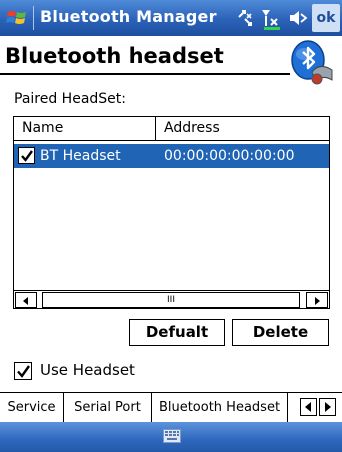 This screenshot has height=452, width=342. What do you see at coordinates (312, 62) in the screenshot?
I see `bluetooth-headset-icon` at bounding box center [312, 62].